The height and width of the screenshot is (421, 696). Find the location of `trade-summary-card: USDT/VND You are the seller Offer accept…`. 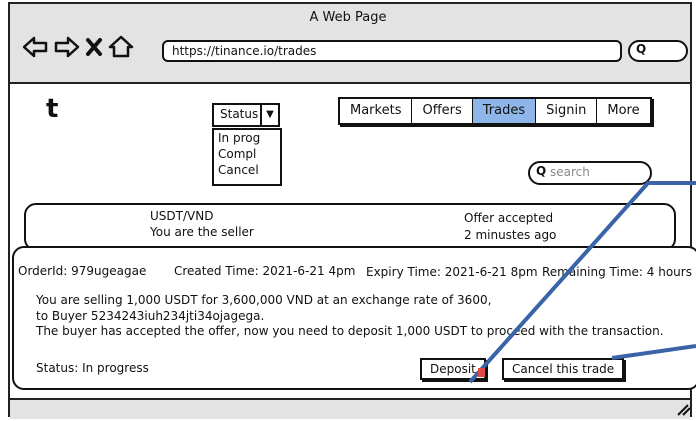

trade-summary-card: USDT/VND You are the seller Offer accept… is located at coordinates (350, 227).